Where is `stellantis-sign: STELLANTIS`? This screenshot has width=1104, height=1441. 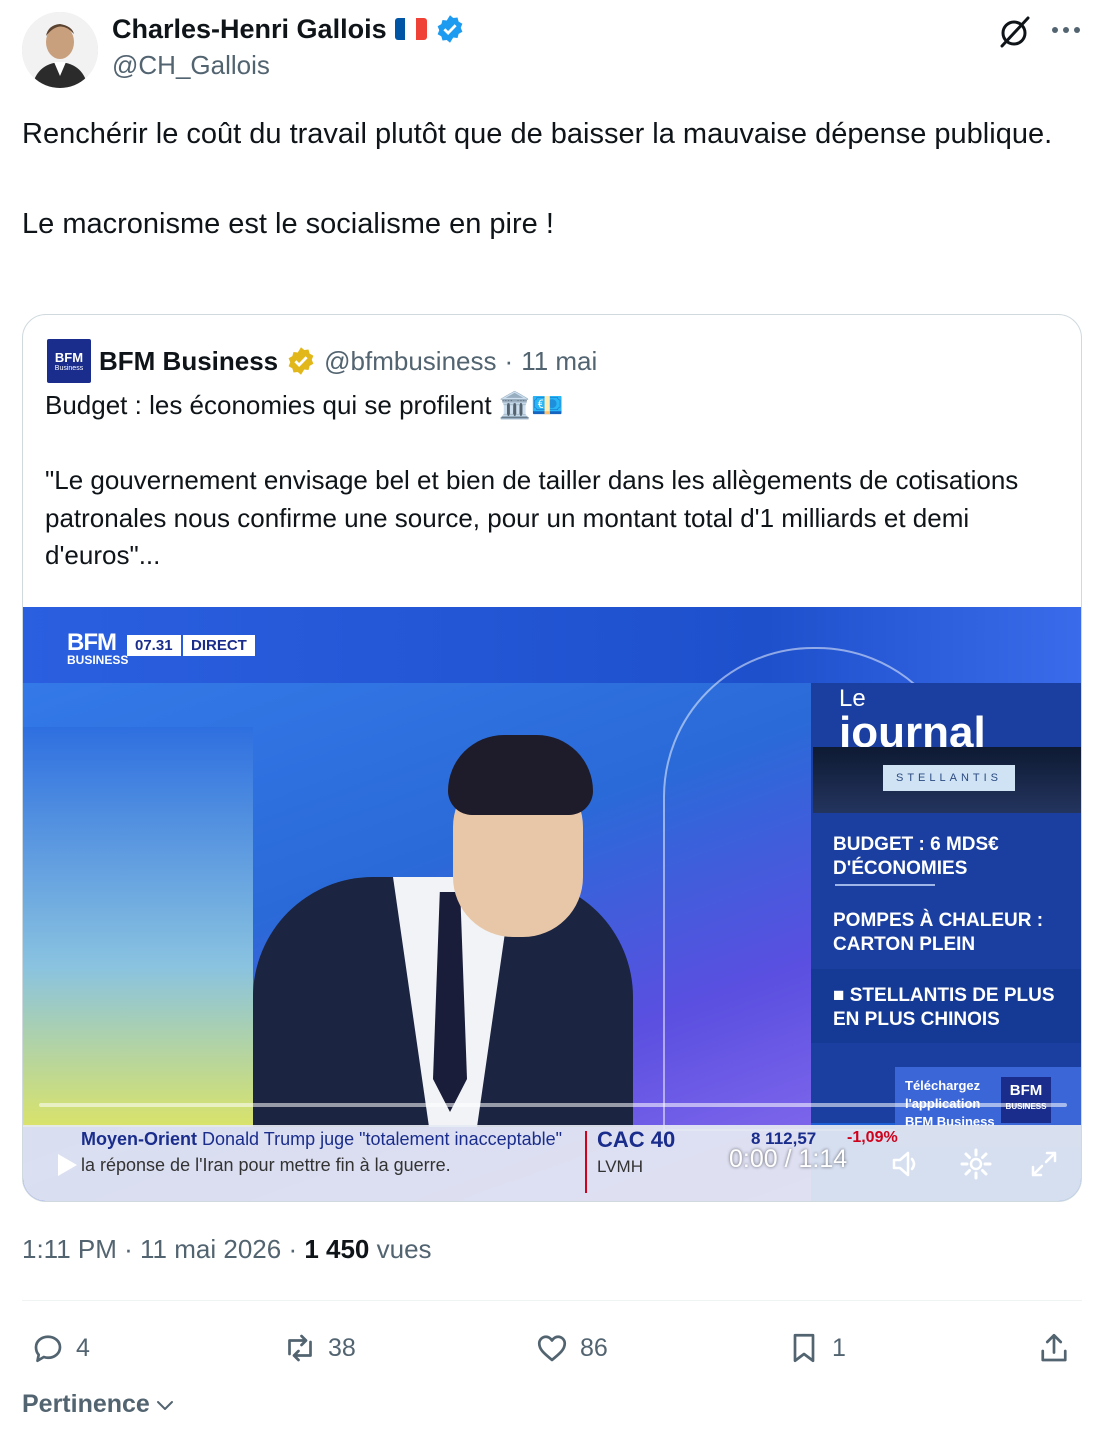
stellantis-sign: STELLANTIS is located at coordinates (949, 778).